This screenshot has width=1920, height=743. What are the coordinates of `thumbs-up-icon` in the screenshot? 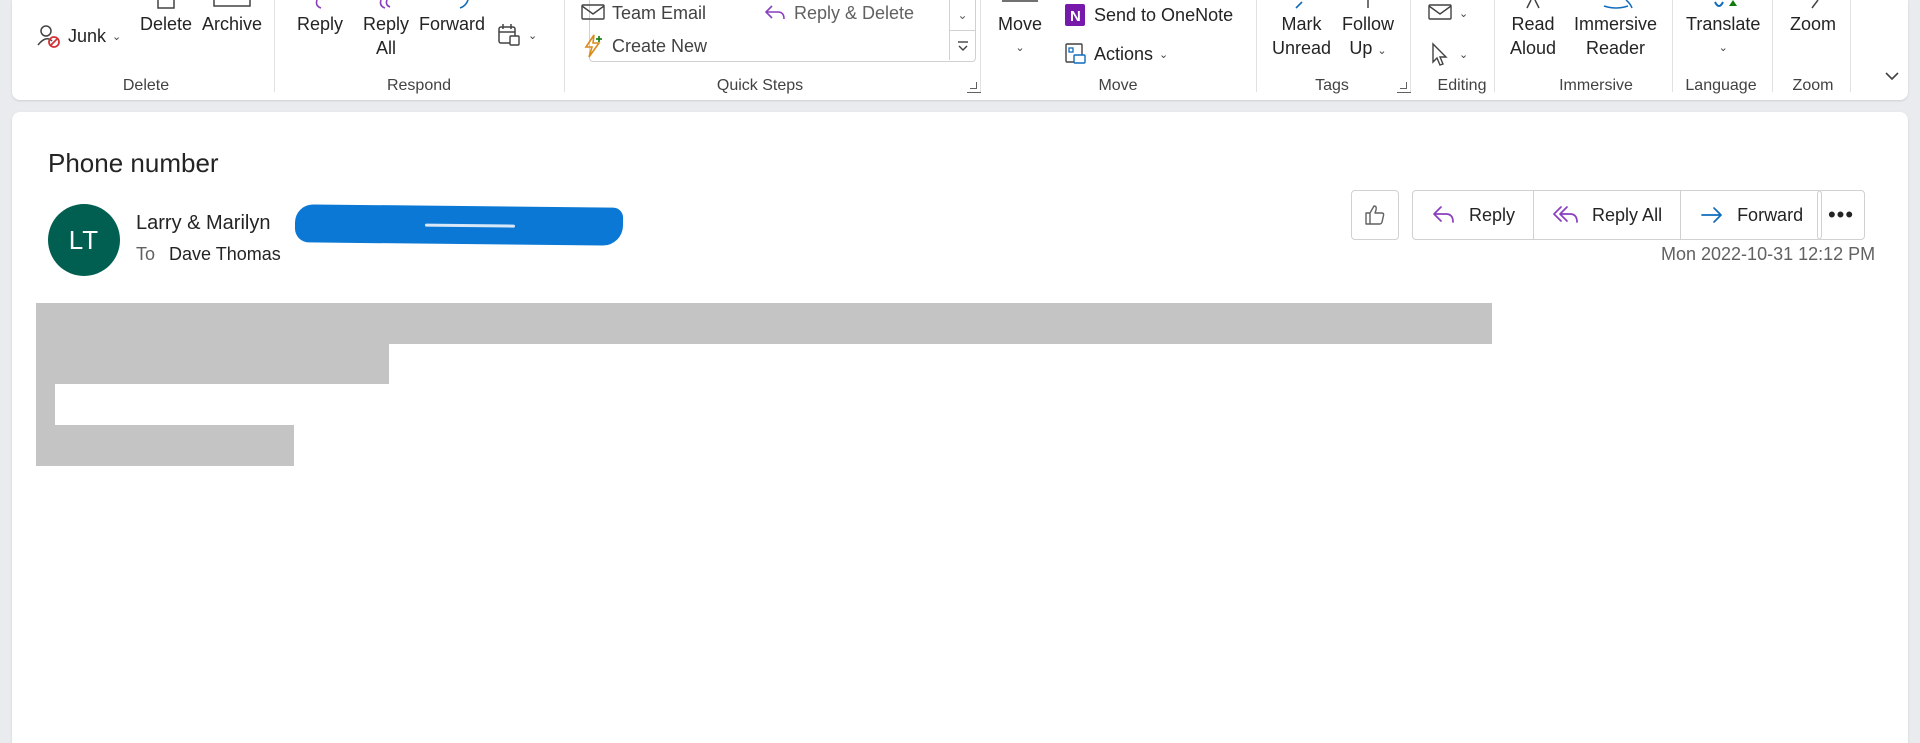 It's located at (1375, 215).